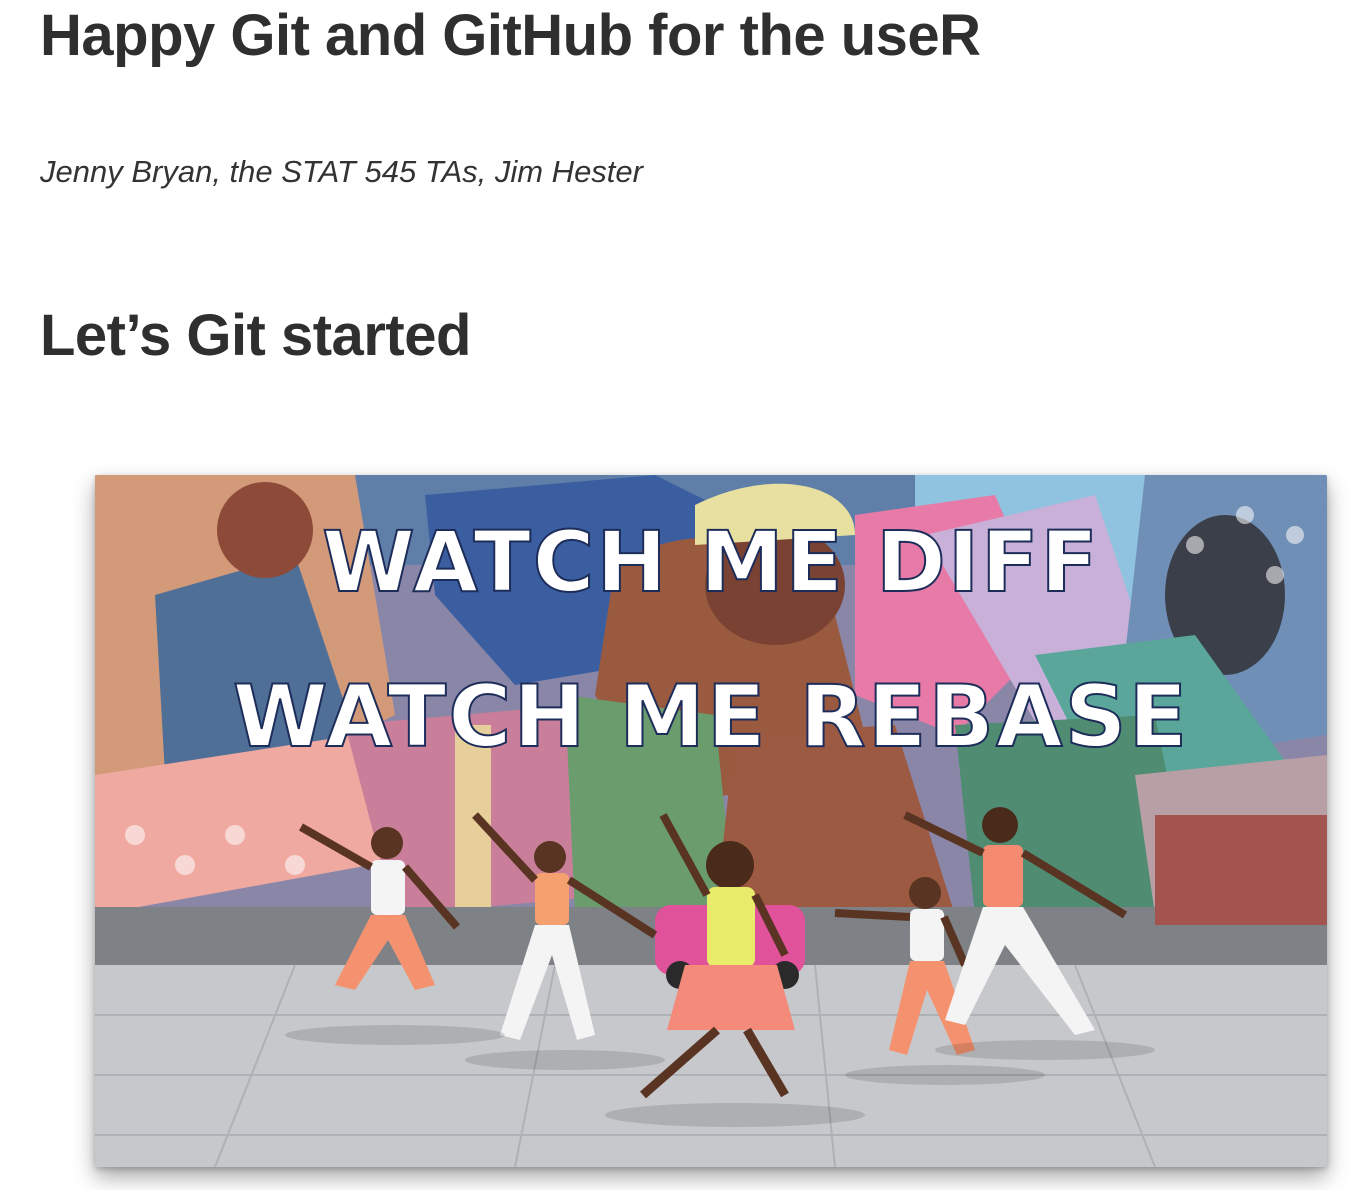 The image size is (1368, 1190). I want to click on book-title: Happy Git and GitHub for the useR, so click(510, 35).